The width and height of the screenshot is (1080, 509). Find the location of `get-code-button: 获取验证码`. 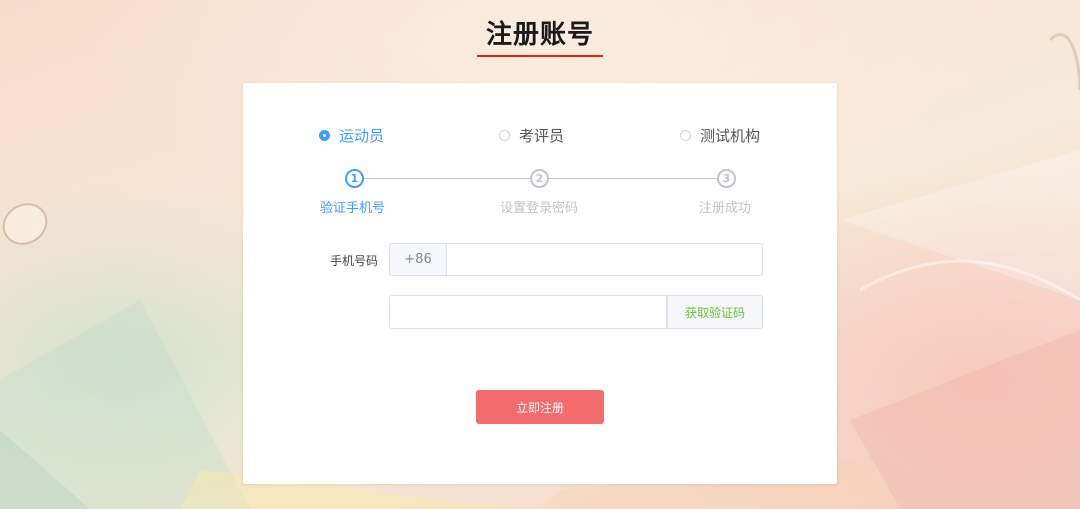

get-code-button: 获取验证码 is located at coordinates (715, 312).